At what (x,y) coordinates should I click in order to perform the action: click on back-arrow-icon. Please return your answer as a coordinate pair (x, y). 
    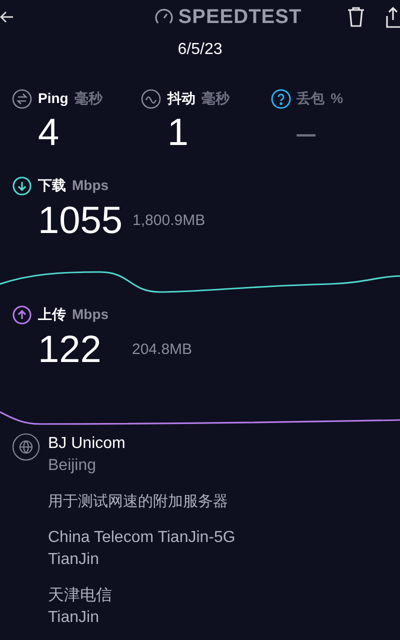
    Looking at the image, I should click on (7, 17).